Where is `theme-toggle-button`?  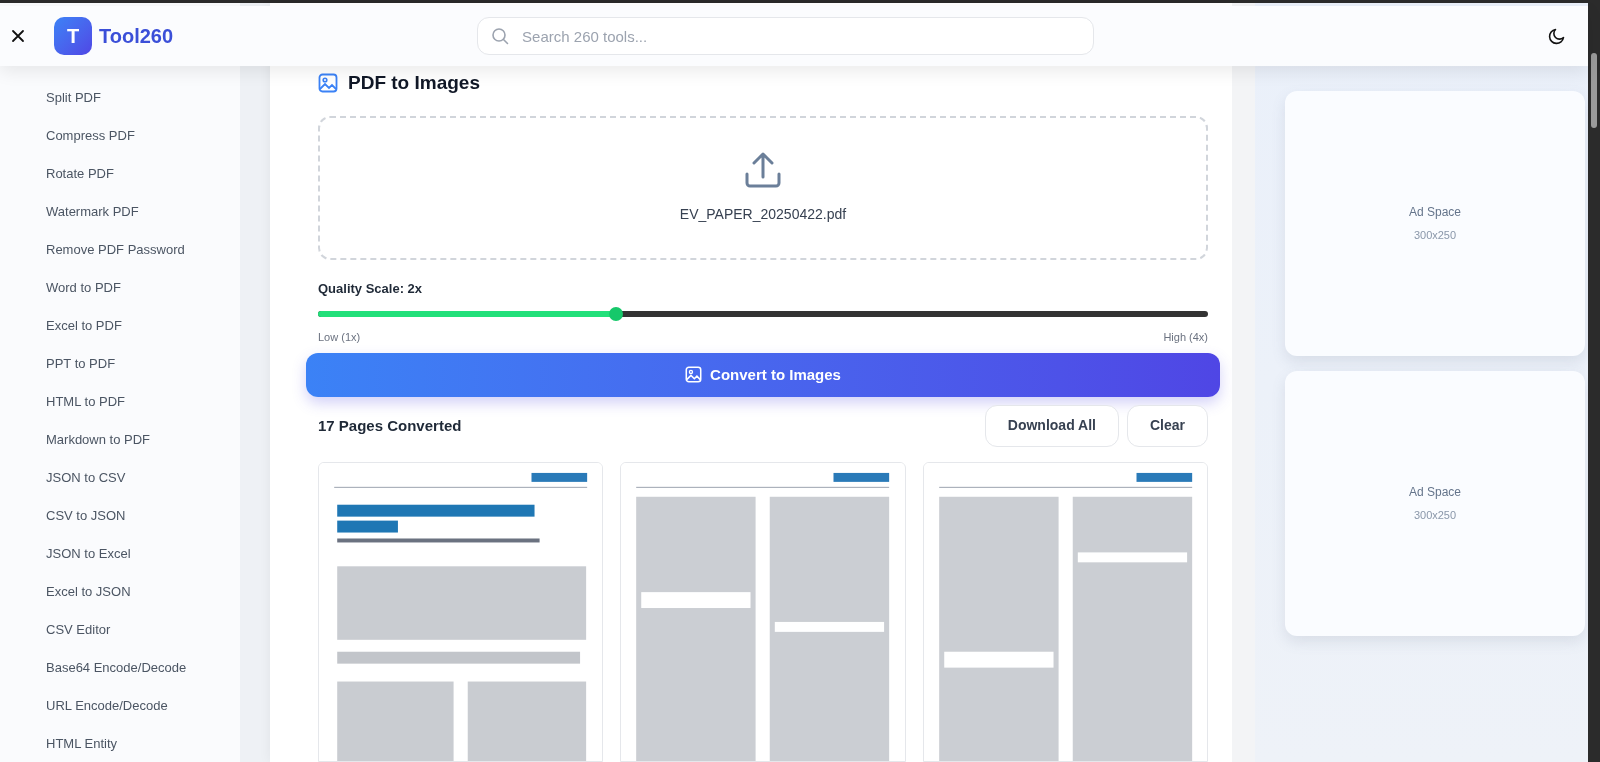 theme-toggle-button is located at coordinates (1557, 36).